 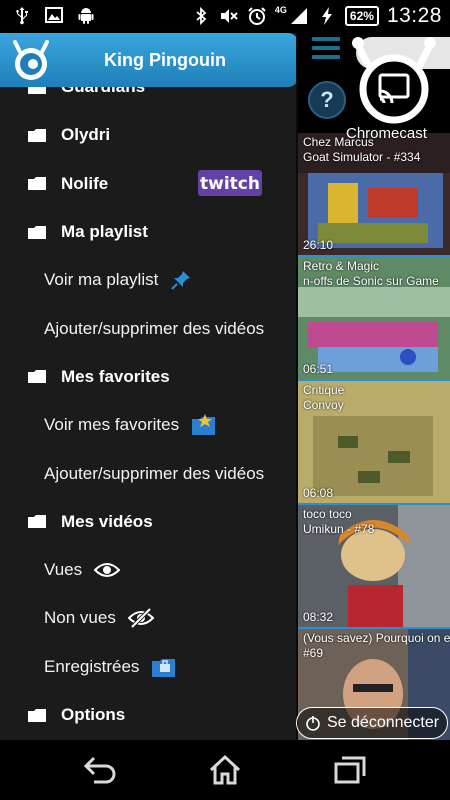 I want to click on drawer-item-label: Mes favorites, so click(x=115, y=376).